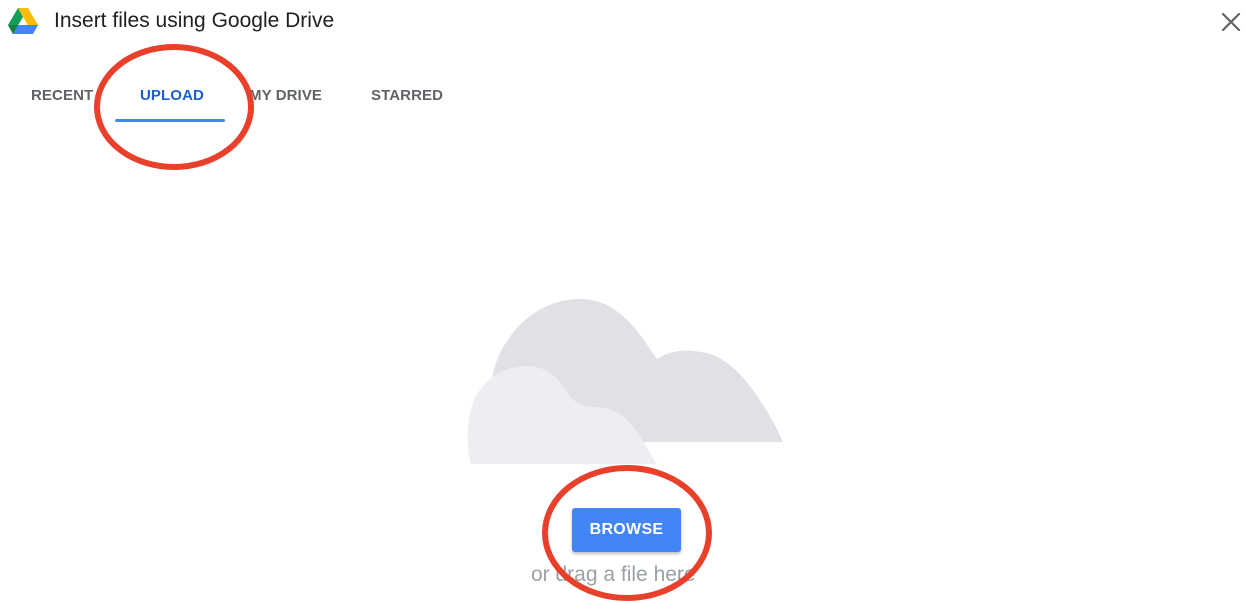  What do you see at coordinates (194, 20) in the screenshot?
I see `dialog-title: Insert files using Google Drive` at bounding box center [194, 20].